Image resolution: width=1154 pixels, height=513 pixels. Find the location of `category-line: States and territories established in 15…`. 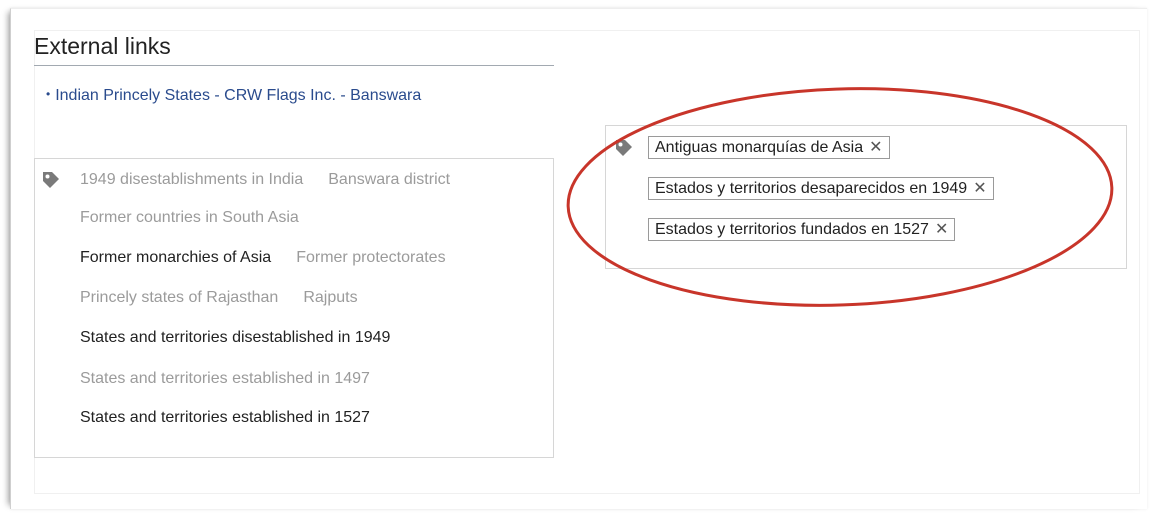

category-line: States and territories established in 15… is located at coordinates (237, 418).